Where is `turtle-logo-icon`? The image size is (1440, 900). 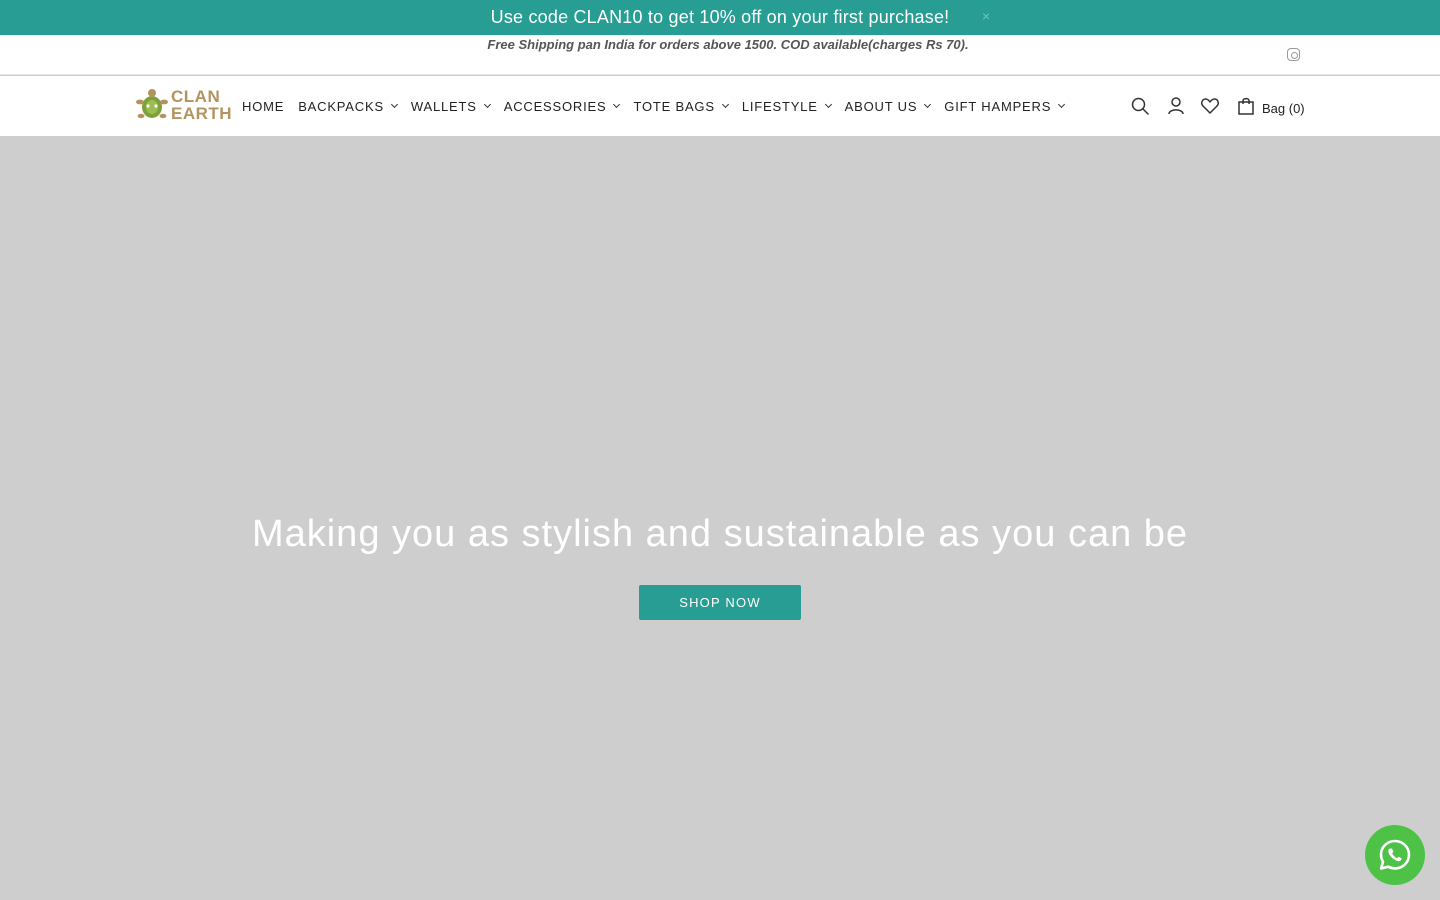 turtle-logo-icon is located at coordinates (152, 104).